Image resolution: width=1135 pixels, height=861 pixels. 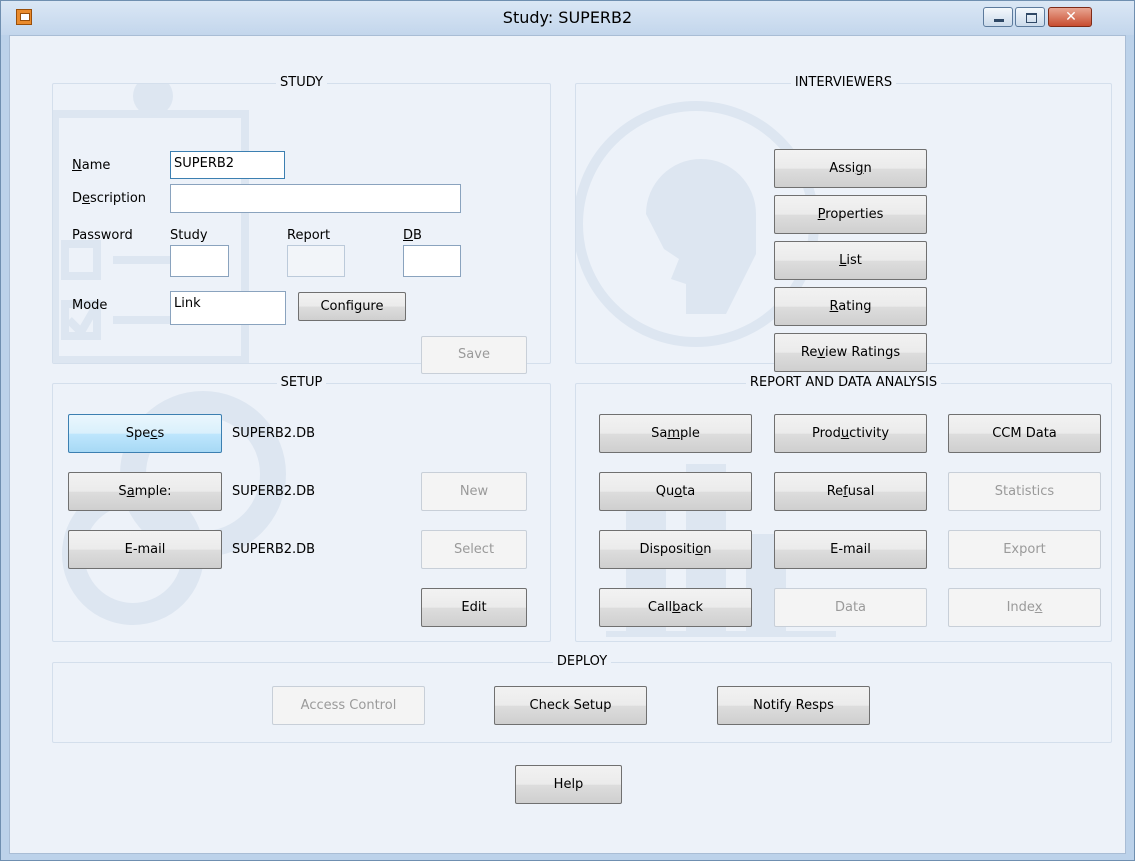 What do you see at coordinates (227, 165) in the screenshot?
I see `name-field: SUPERB2` at bounding box center [227, 165].